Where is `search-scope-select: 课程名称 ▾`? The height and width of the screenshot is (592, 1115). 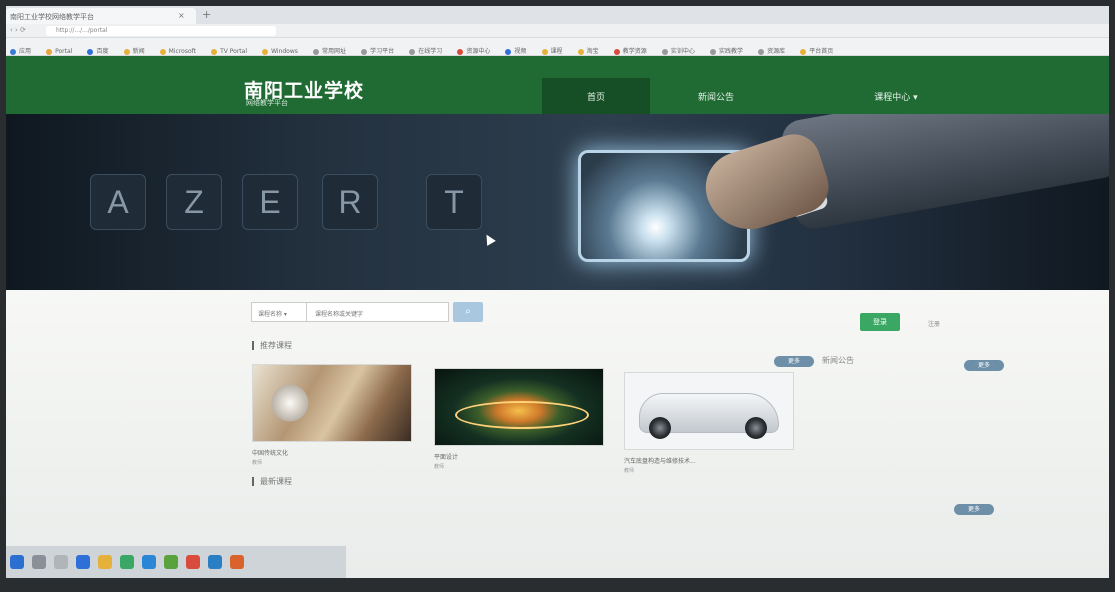
search-scope-select: 课程名称 ▾ is located at coordinates (279, 312).